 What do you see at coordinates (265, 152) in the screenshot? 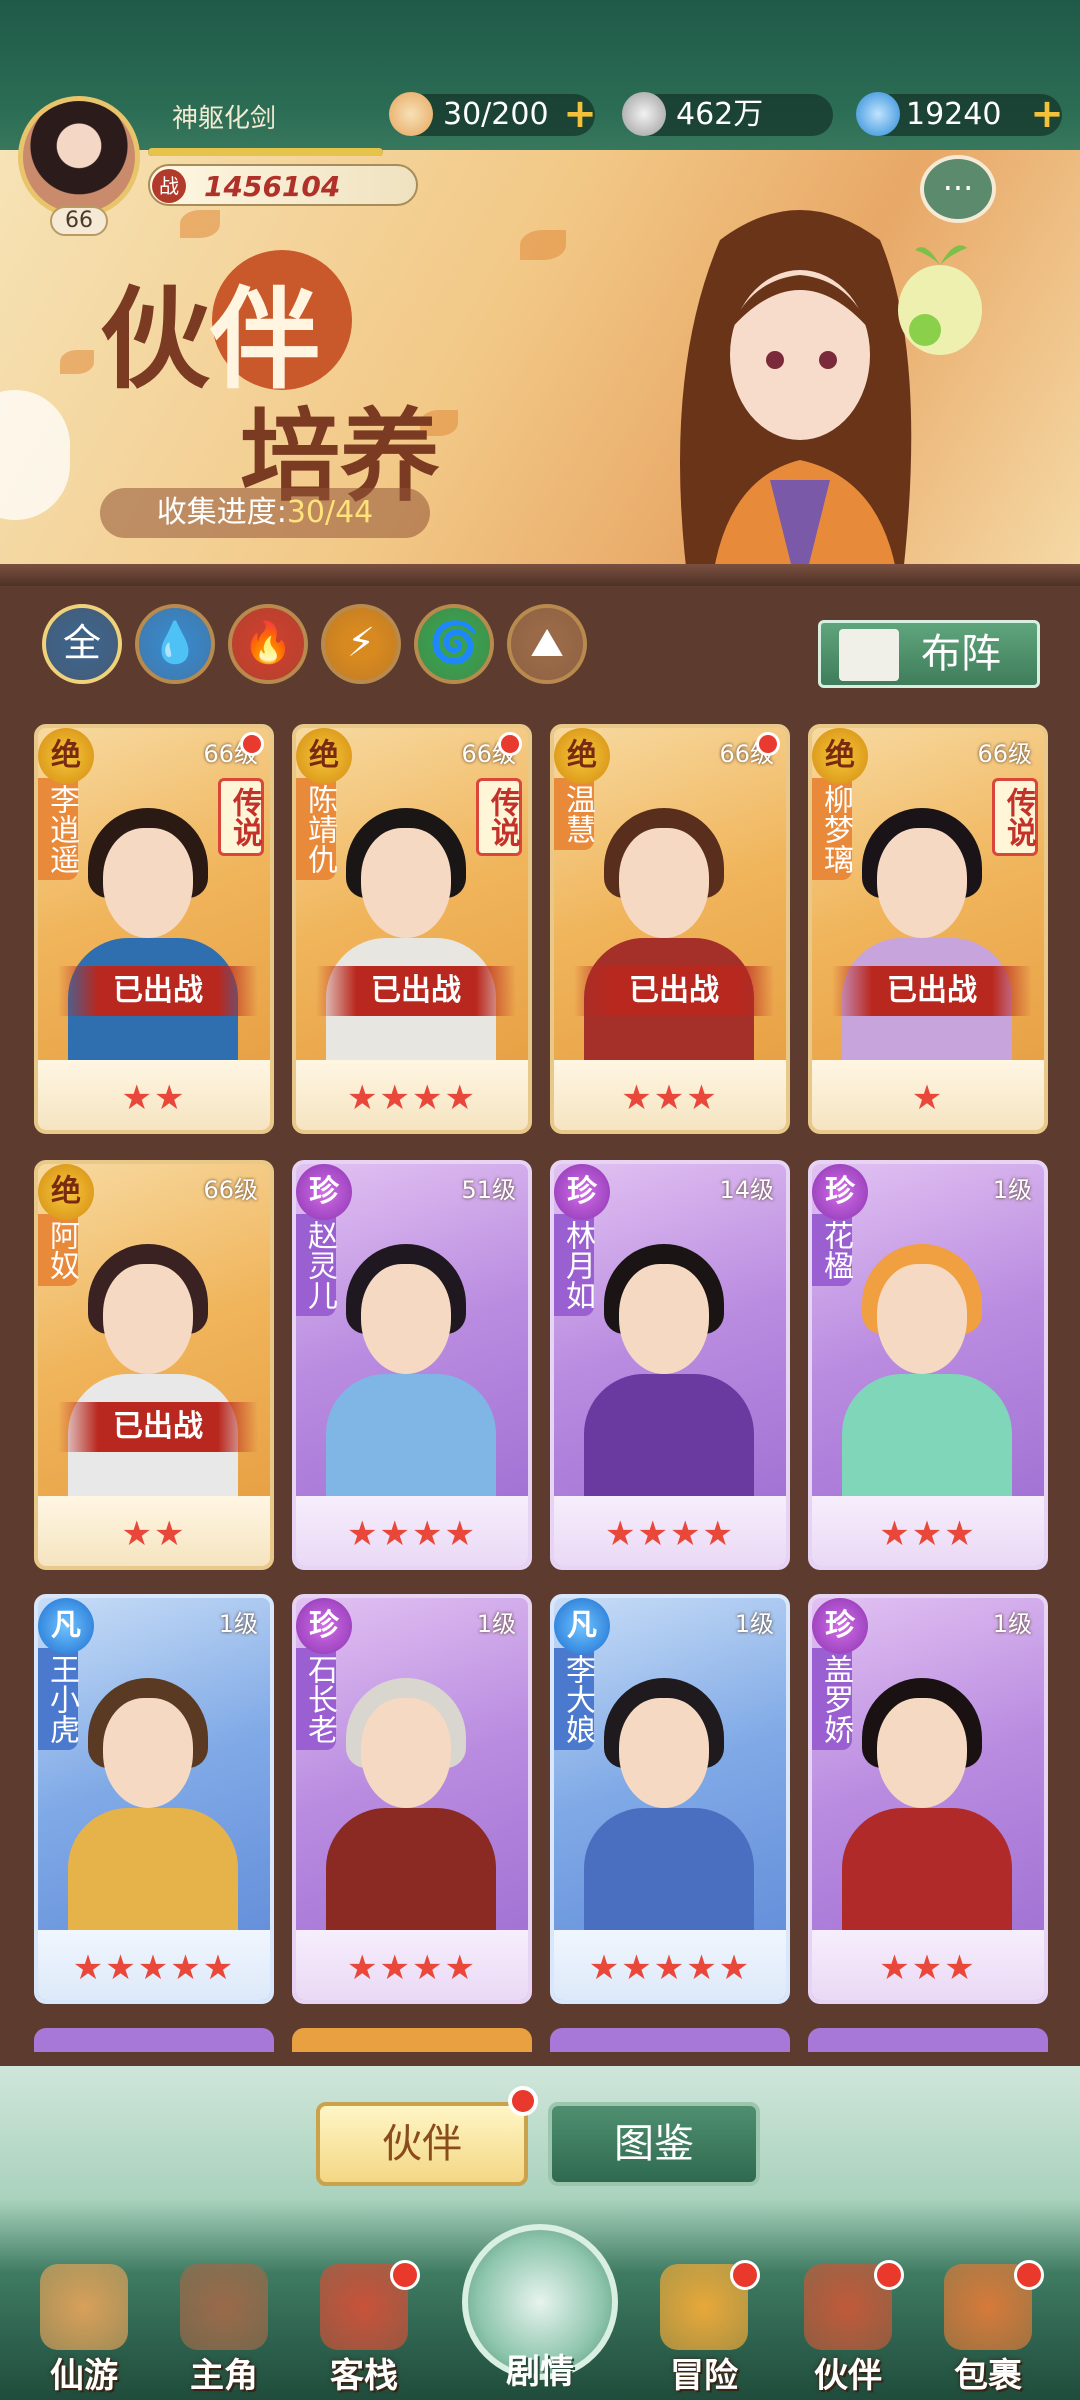
I see `xp-bar` at bounding box center [265, 152].